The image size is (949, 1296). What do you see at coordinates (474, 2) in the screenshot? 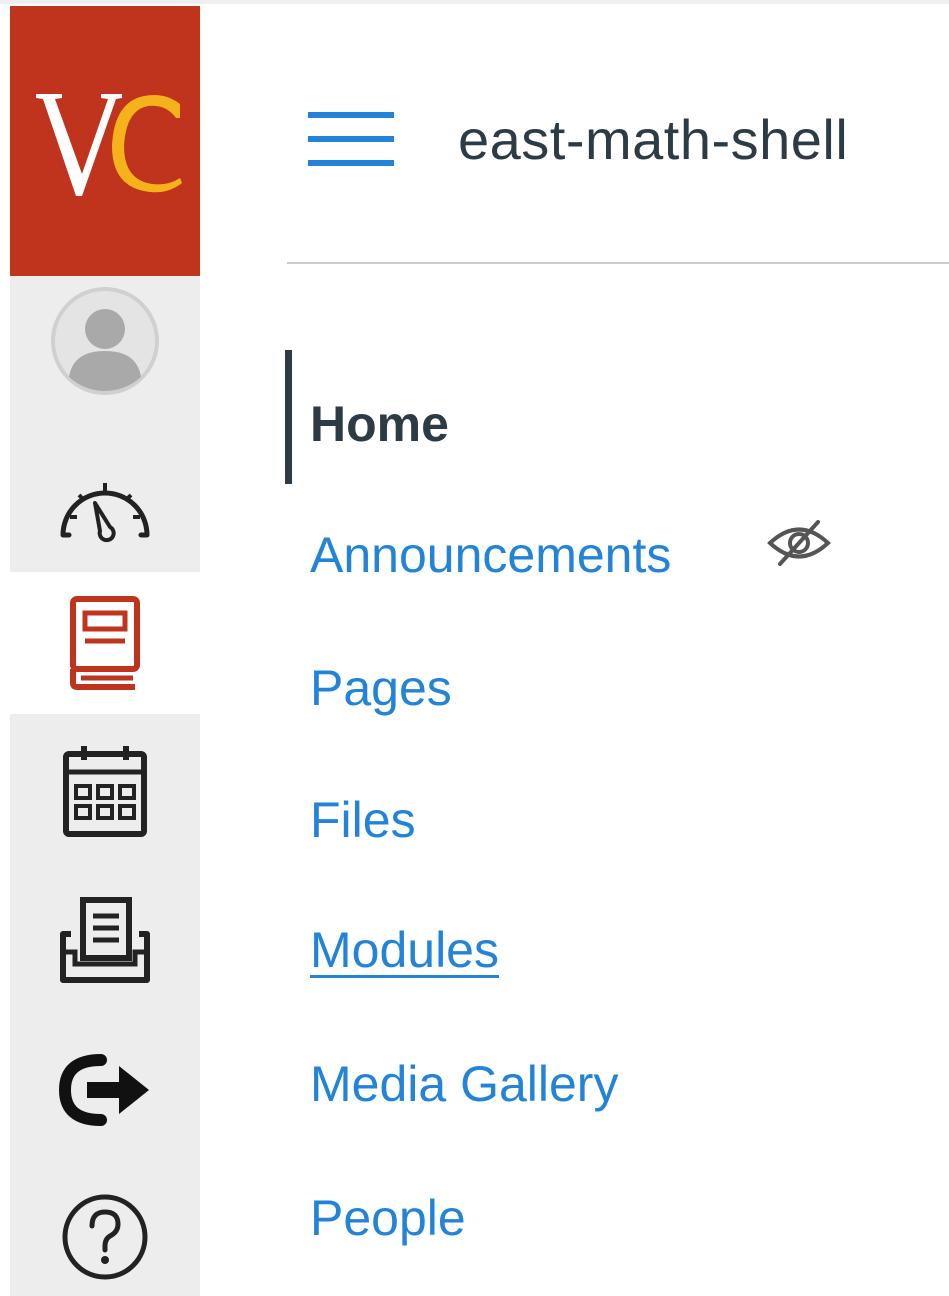
I see `top-border` at bounding box center [474, 2].